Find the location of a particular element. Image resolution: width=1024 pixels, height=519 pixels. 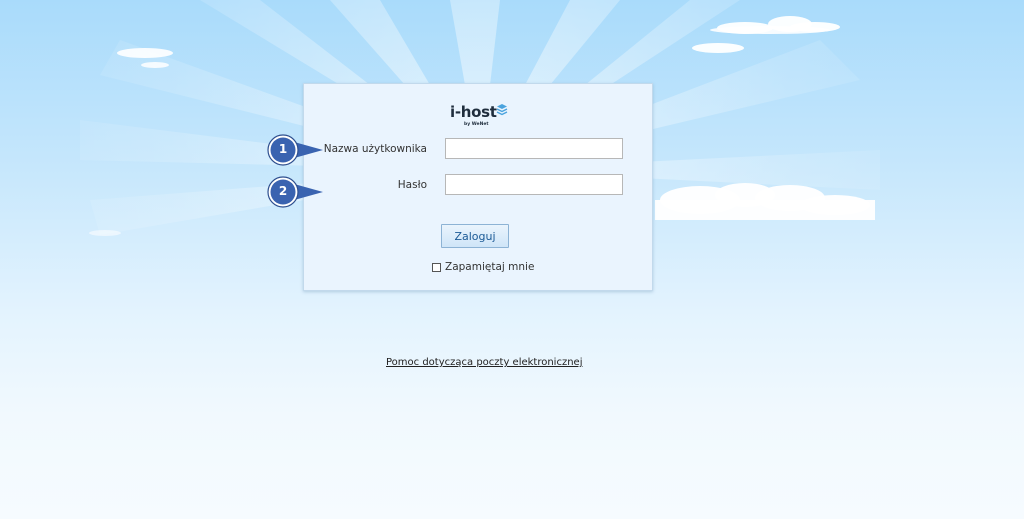

username-input is located at coordinates (534, 148).